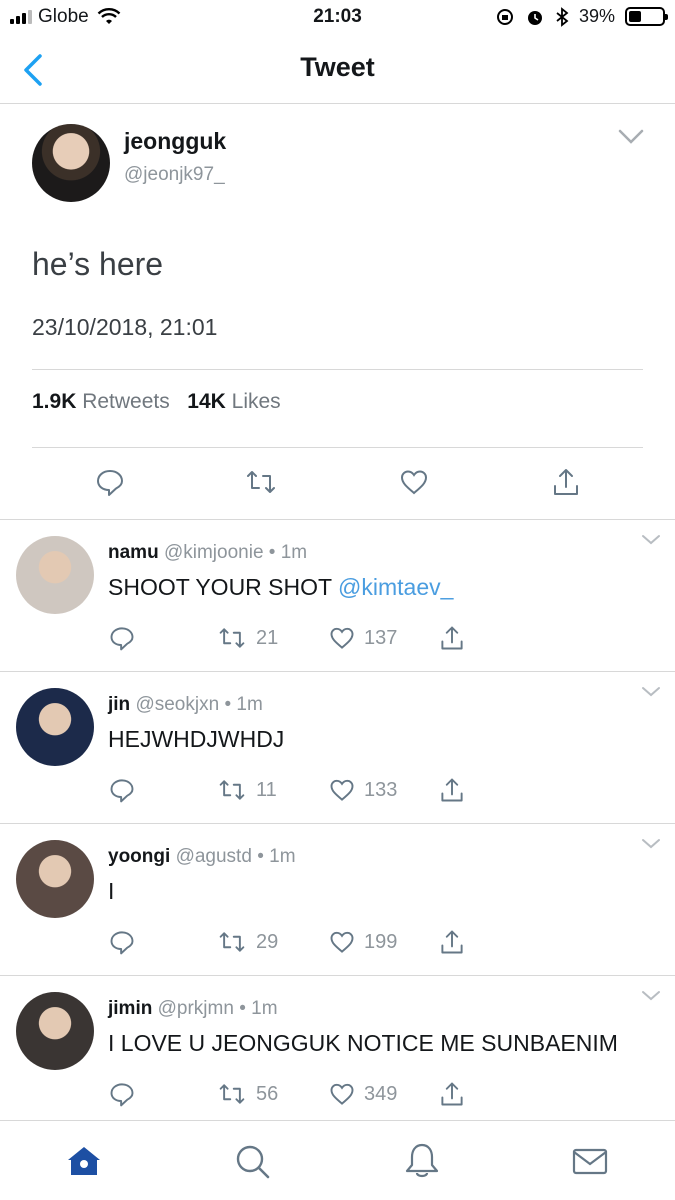 This screenshot has width=675, height=1200. What do you see at coordinates (206, 401) in the screenshot?
I see `likes-count: 14K` at bounding box center [206, 401].